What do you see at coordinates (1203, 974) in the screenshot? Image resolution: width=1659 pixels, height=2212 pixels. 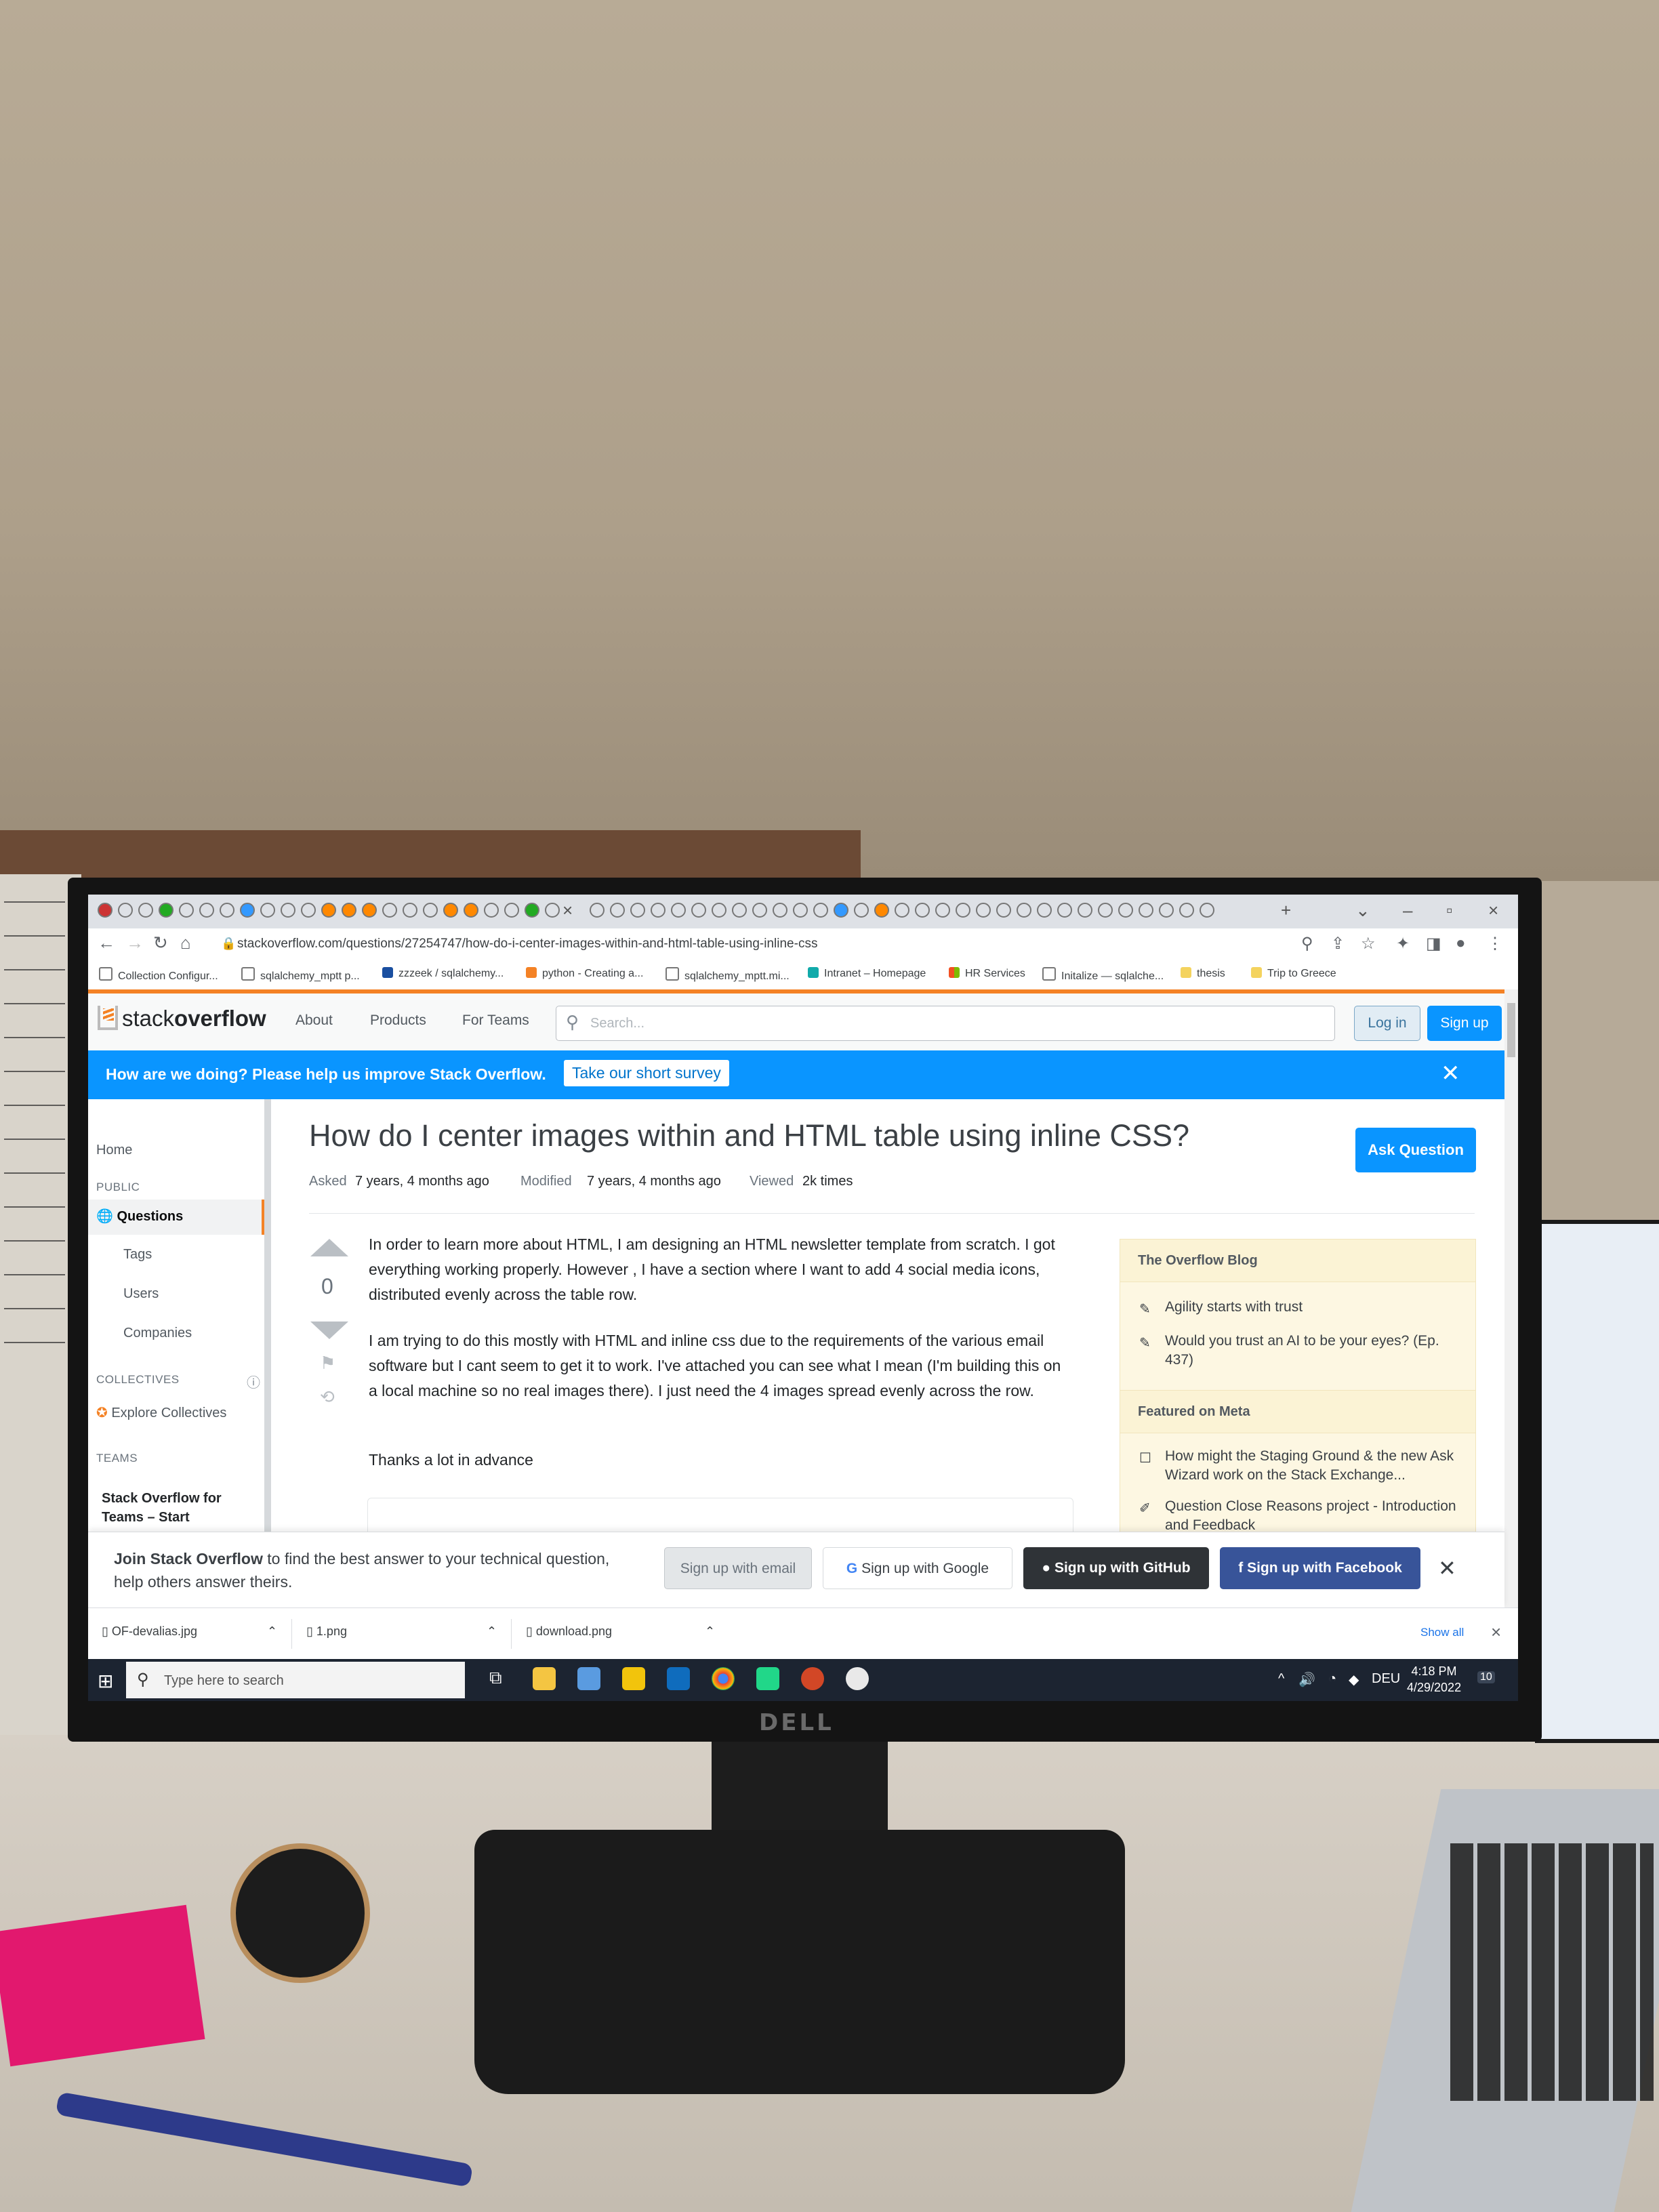 I see `bookmark-item: thesis` at bounding box center [1203, 974].